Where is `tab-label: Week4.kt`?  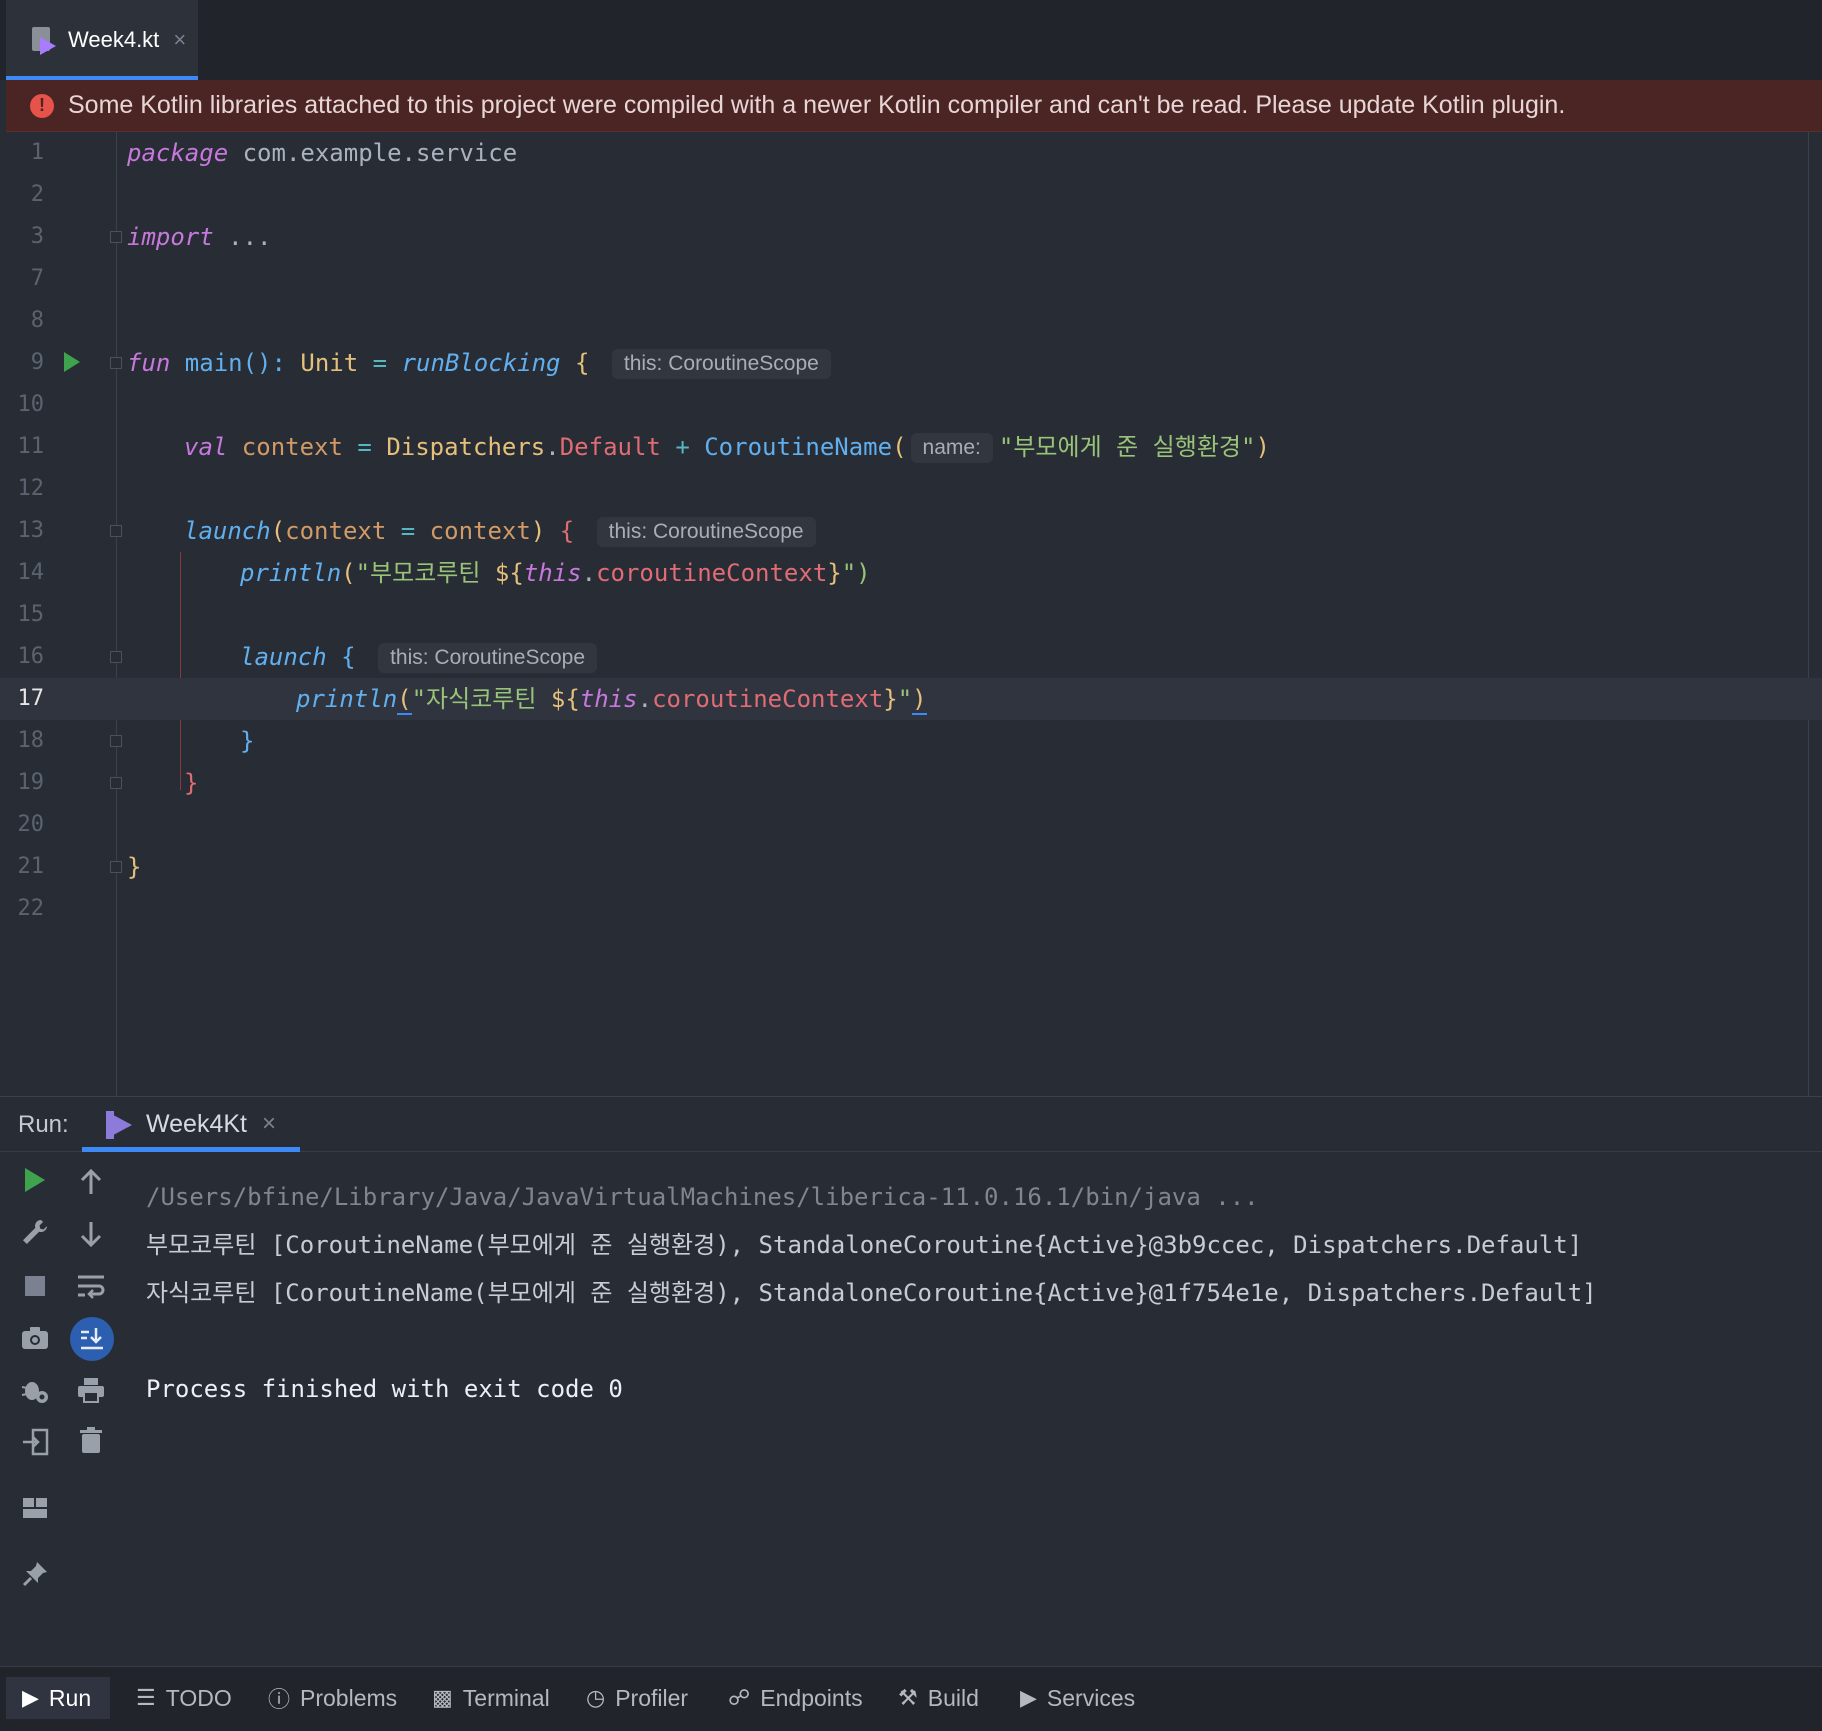 tab-label: Week4.kt is located at coordinates (114, 39).